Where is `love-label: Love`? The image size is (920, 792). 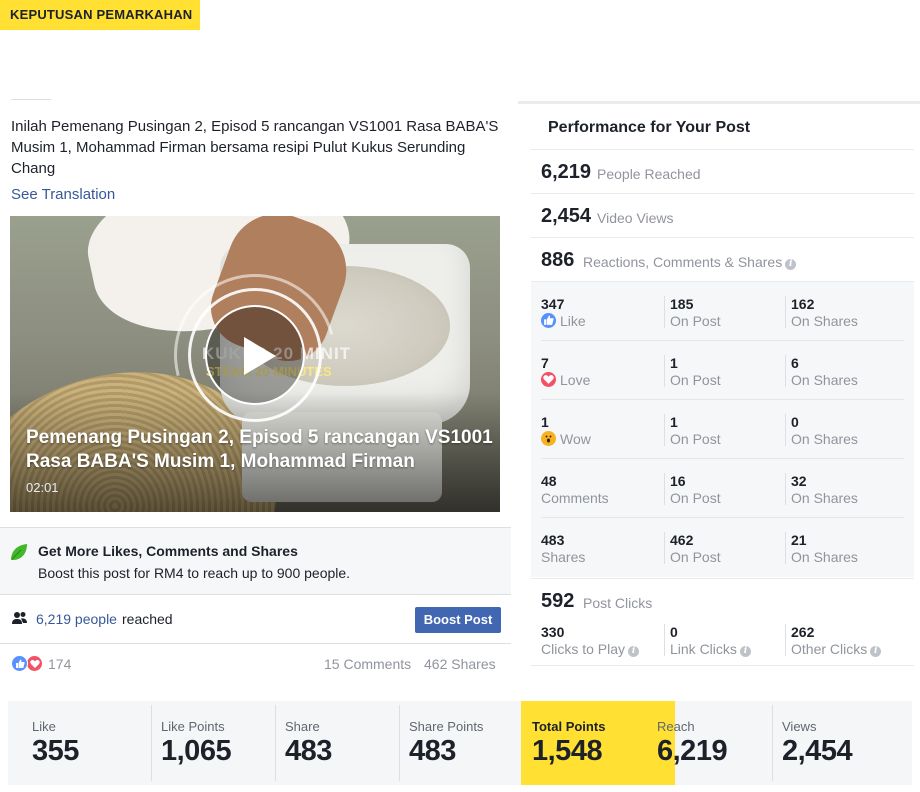
love-label: Love is located at coordinates (575, 380).